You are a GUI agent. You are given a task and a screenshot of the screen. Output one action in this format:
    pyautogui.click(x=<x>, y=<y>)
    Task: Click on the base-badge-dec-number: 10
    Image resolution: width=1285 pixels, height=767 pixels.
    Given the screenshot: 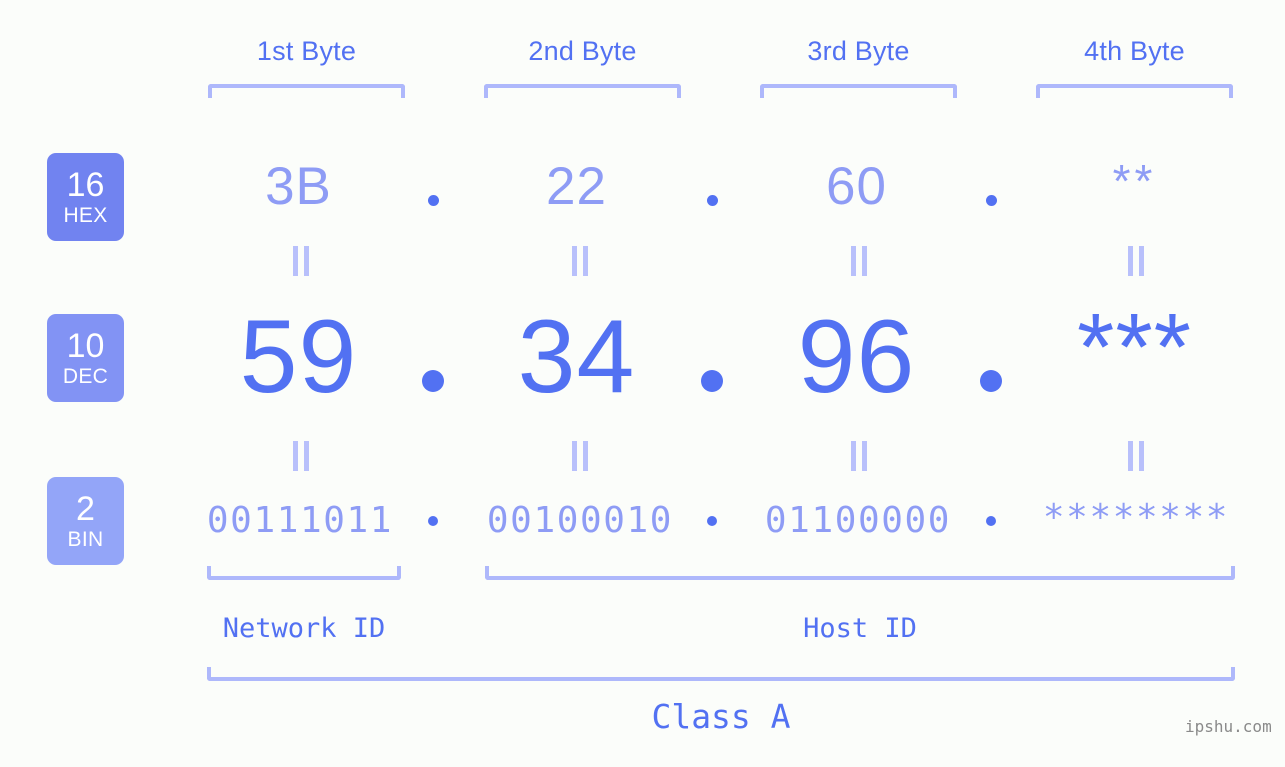 What is the action you would take?
    pyautogui.click(x=85, y=346)
    